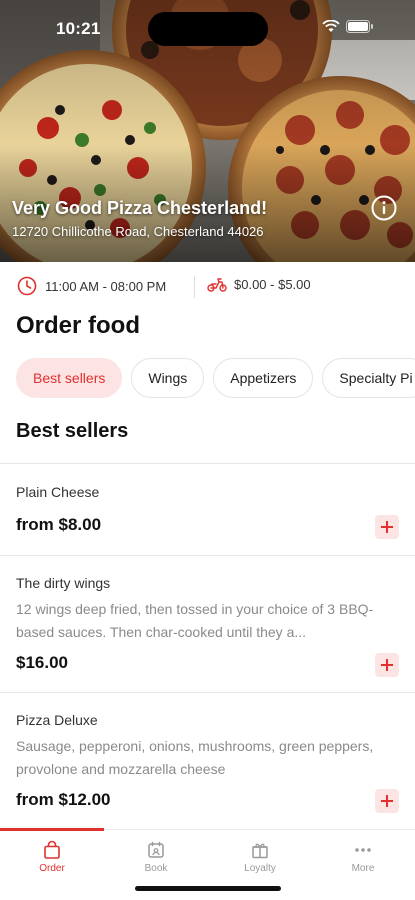  Describe the element at coordinates (27, 286) in the screenshot. I see `clock-icon` at that location.